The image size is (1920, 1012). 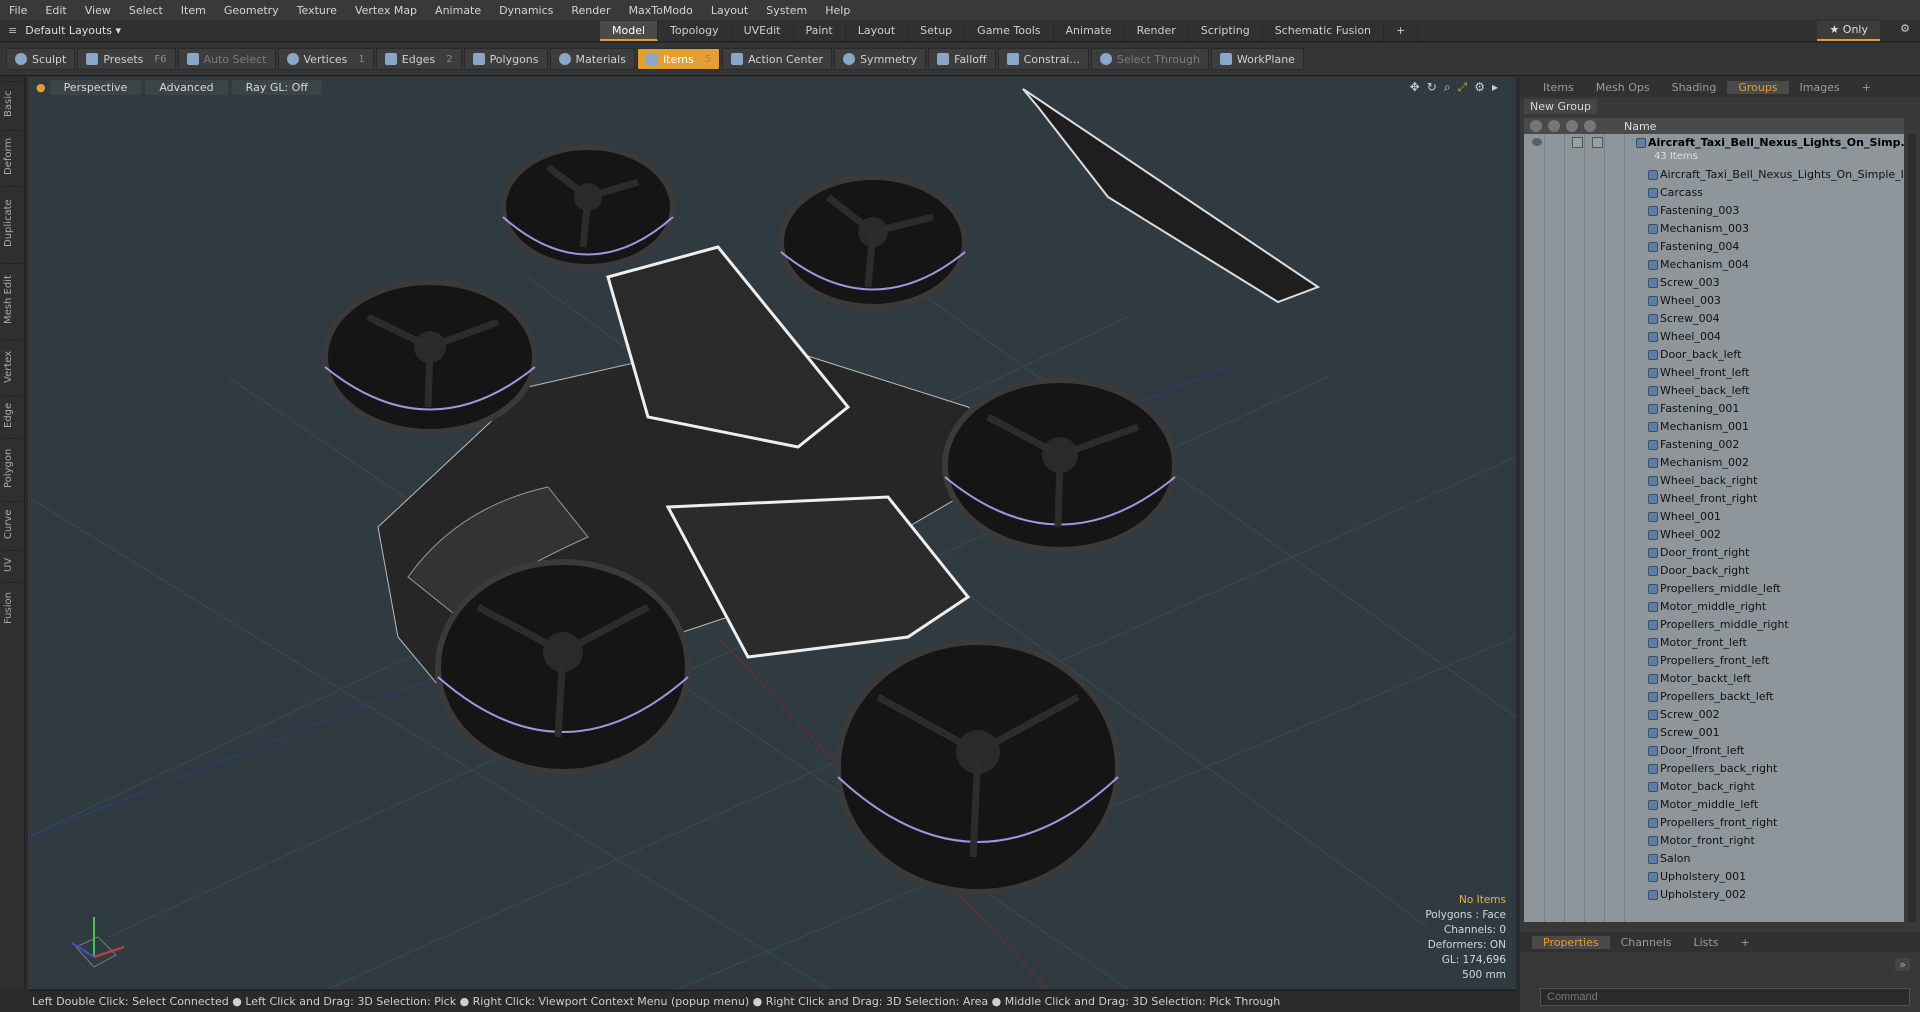 I want to click on list-item: Screw_003, so click(x=1714, y=283).